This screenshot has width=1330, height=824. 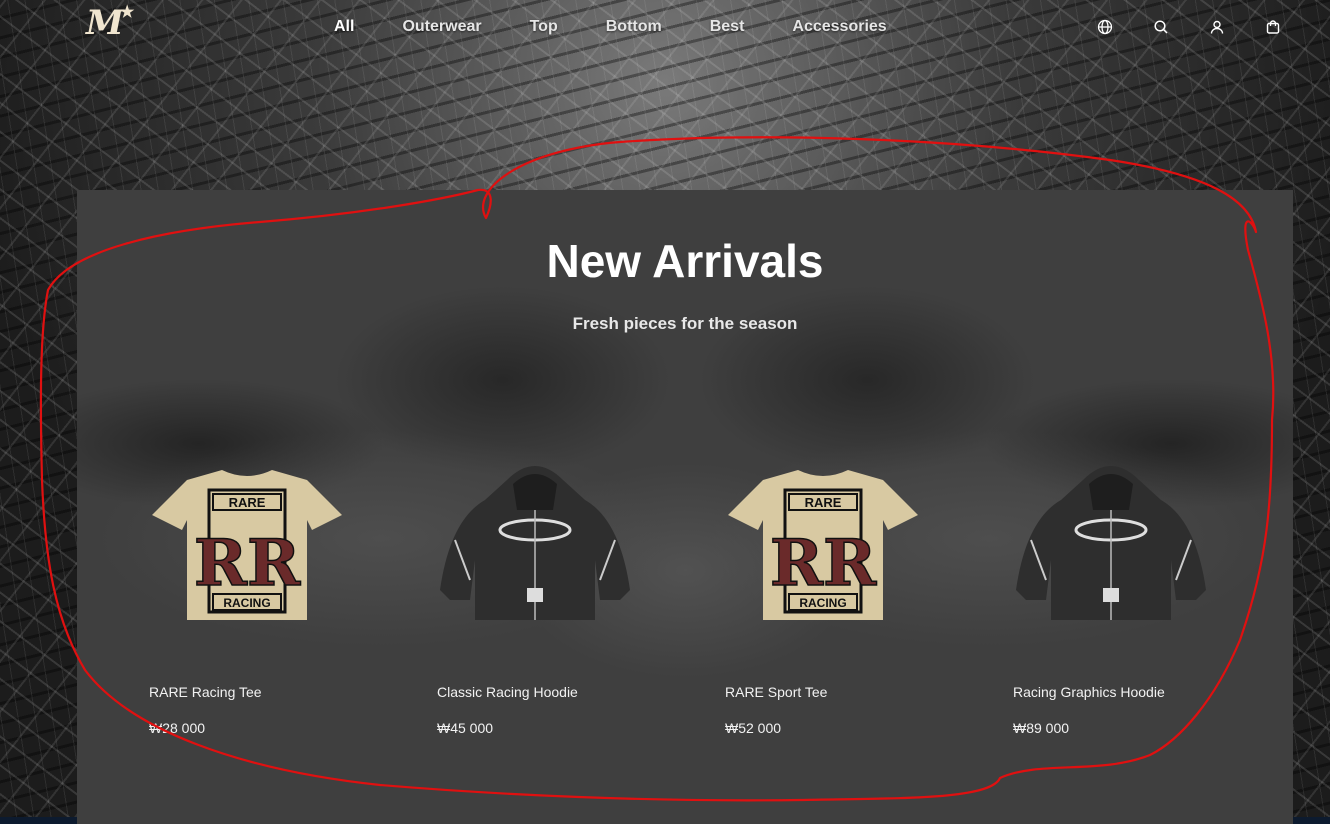 I want to click on brand-logo: M ★, so click(x=110, y=23).